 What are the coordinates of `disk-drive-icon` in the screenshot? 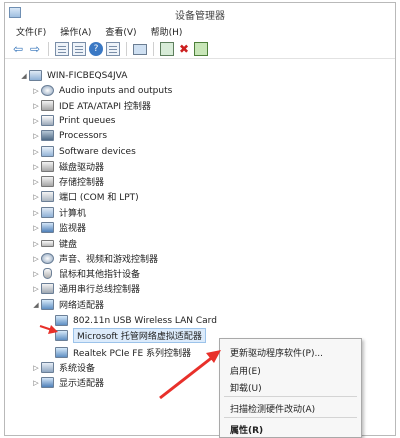 It's located at (47, 166).